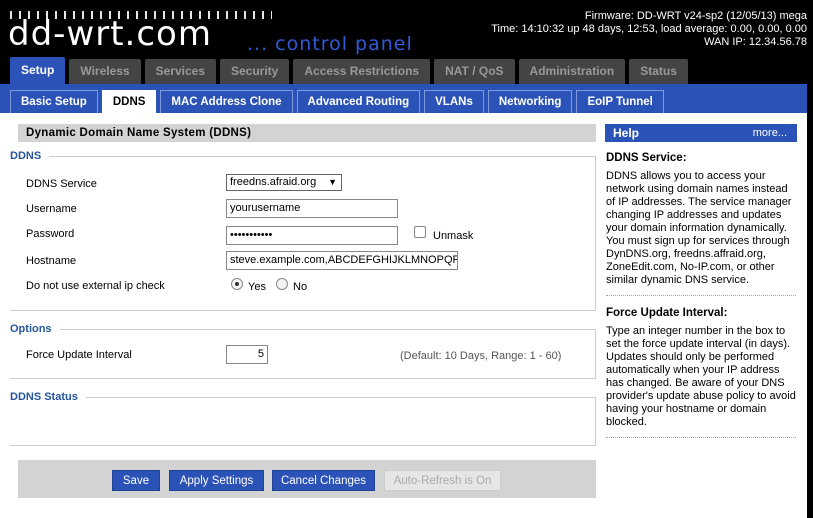  Describe the element at coordinates (658, 71) in the screenshot. I see `tab-status: Status` at that location.